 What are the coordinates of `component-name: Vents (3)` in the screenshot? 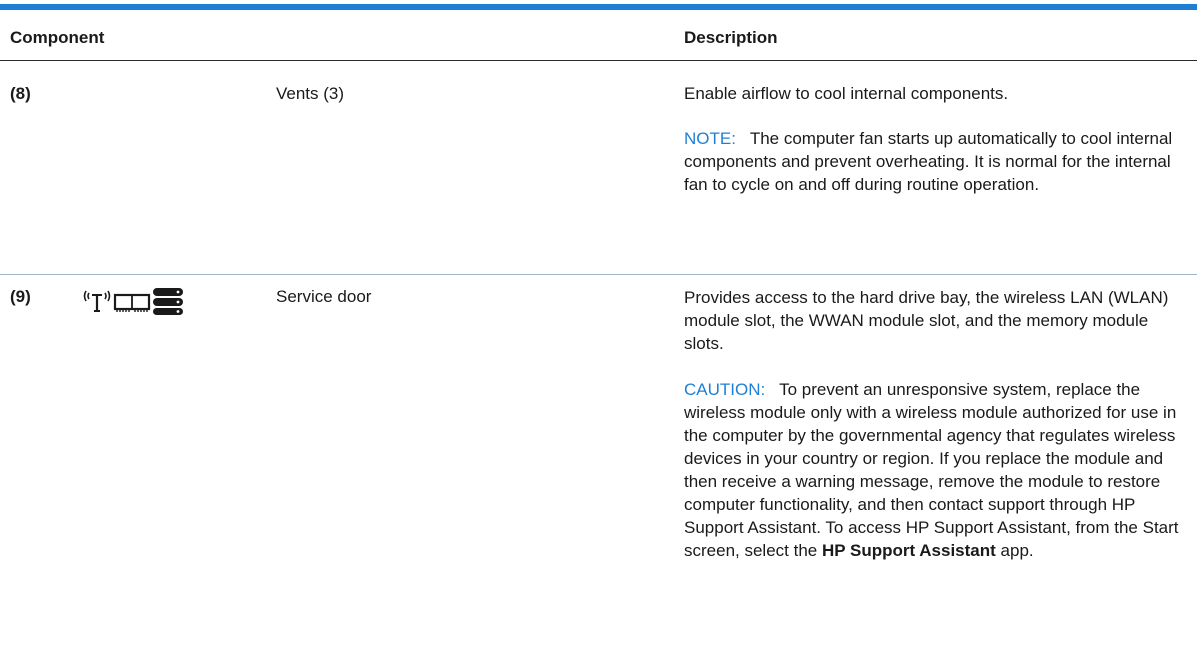 It's located at (310, 93).